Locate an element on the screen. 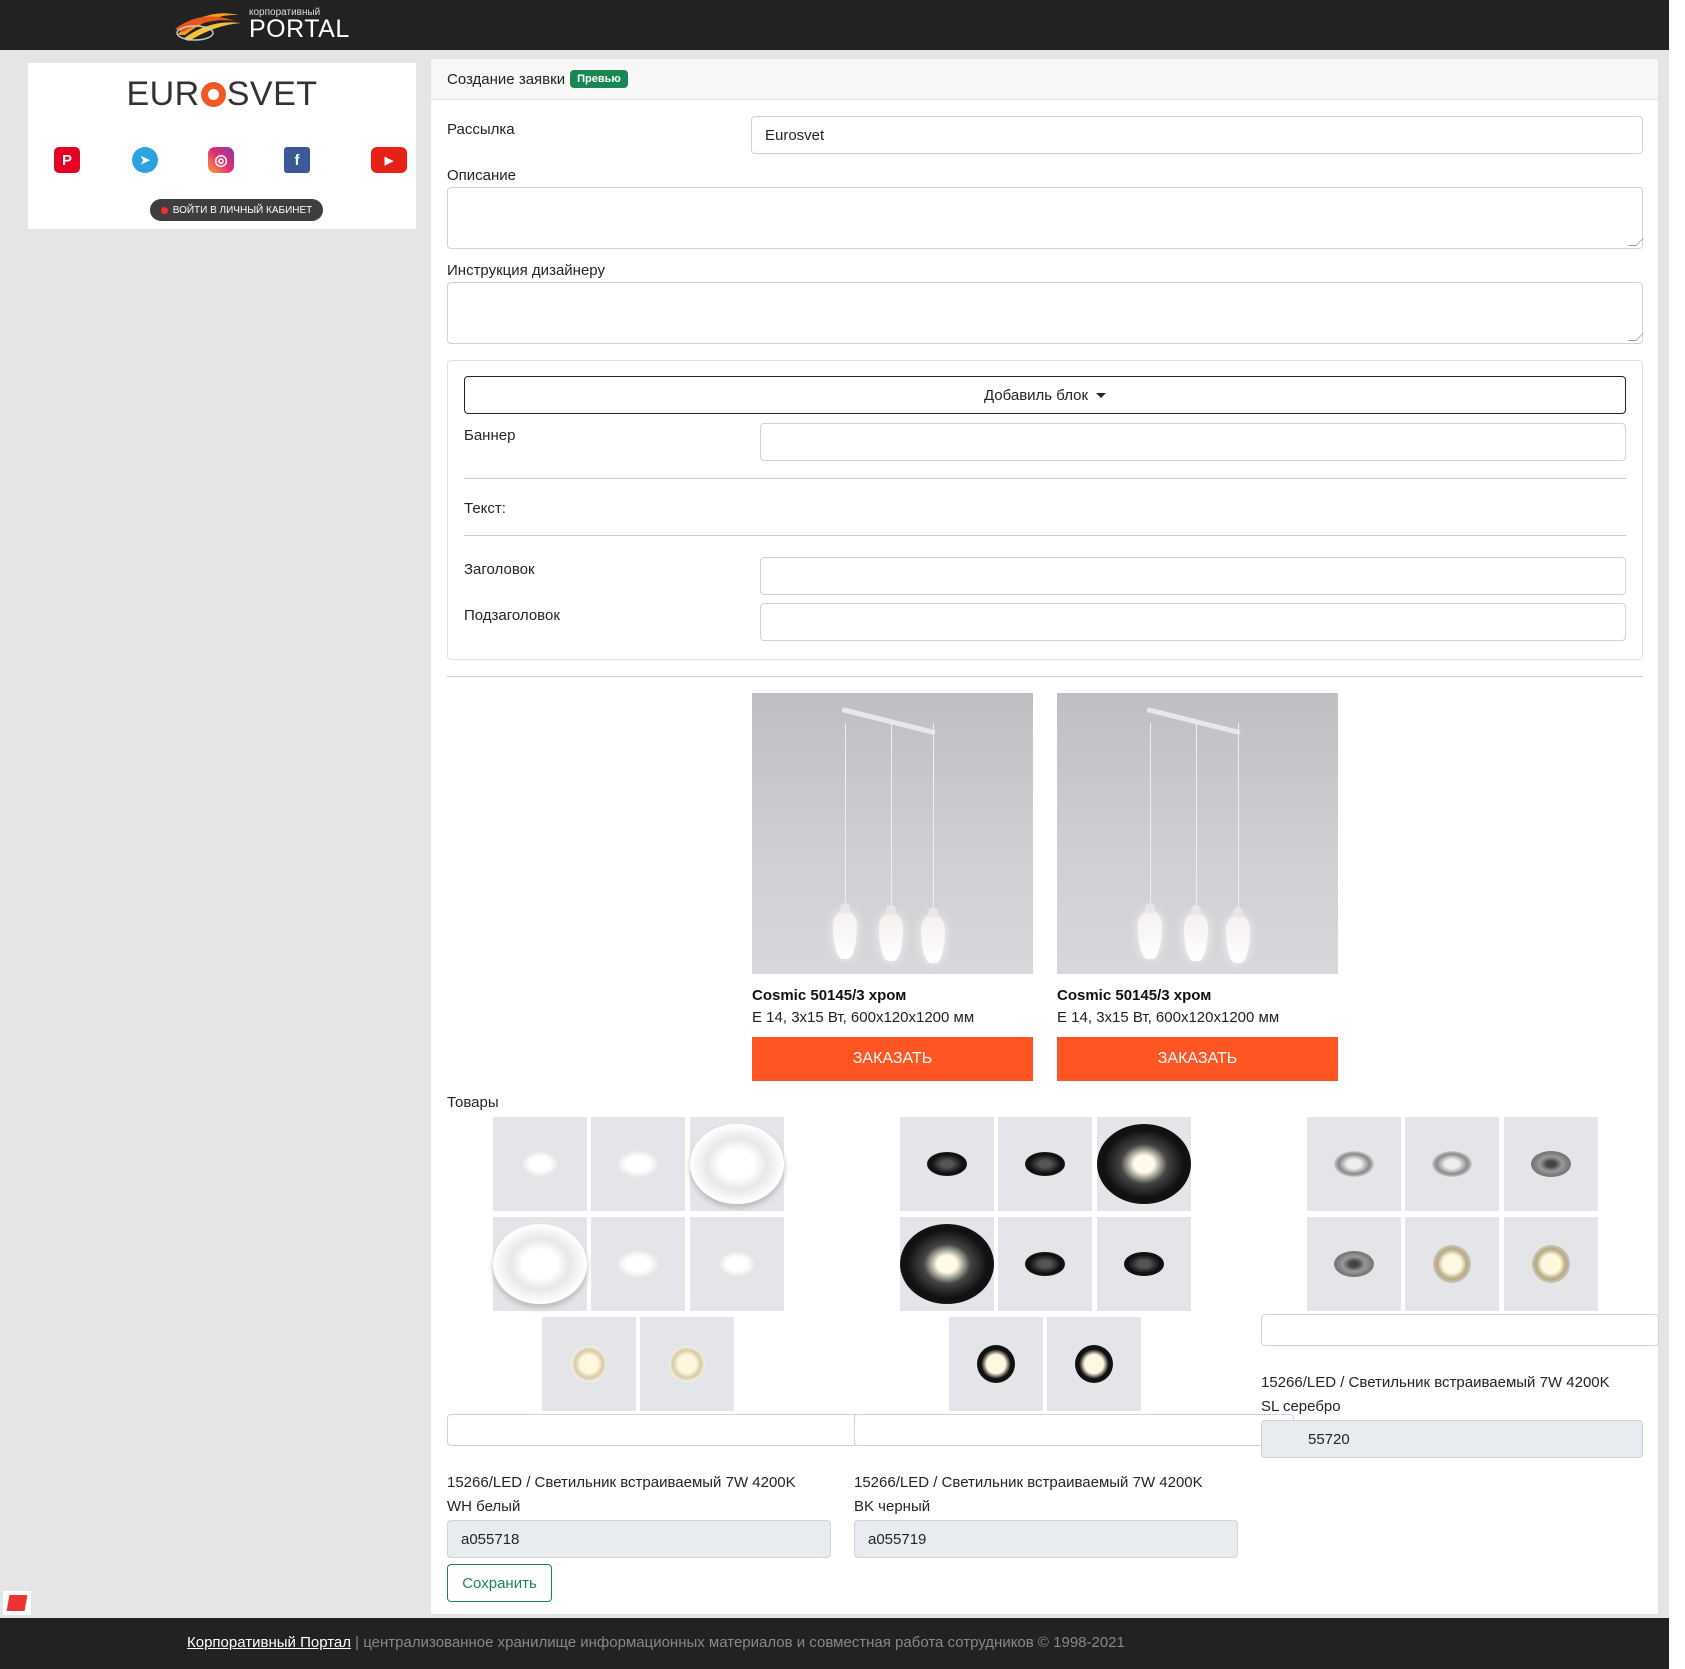 Image resolution: width=1685 pixels, height=1669 pixels. footer-portal-link: Корпоративный Портал is located at coordinates (269, 1642).